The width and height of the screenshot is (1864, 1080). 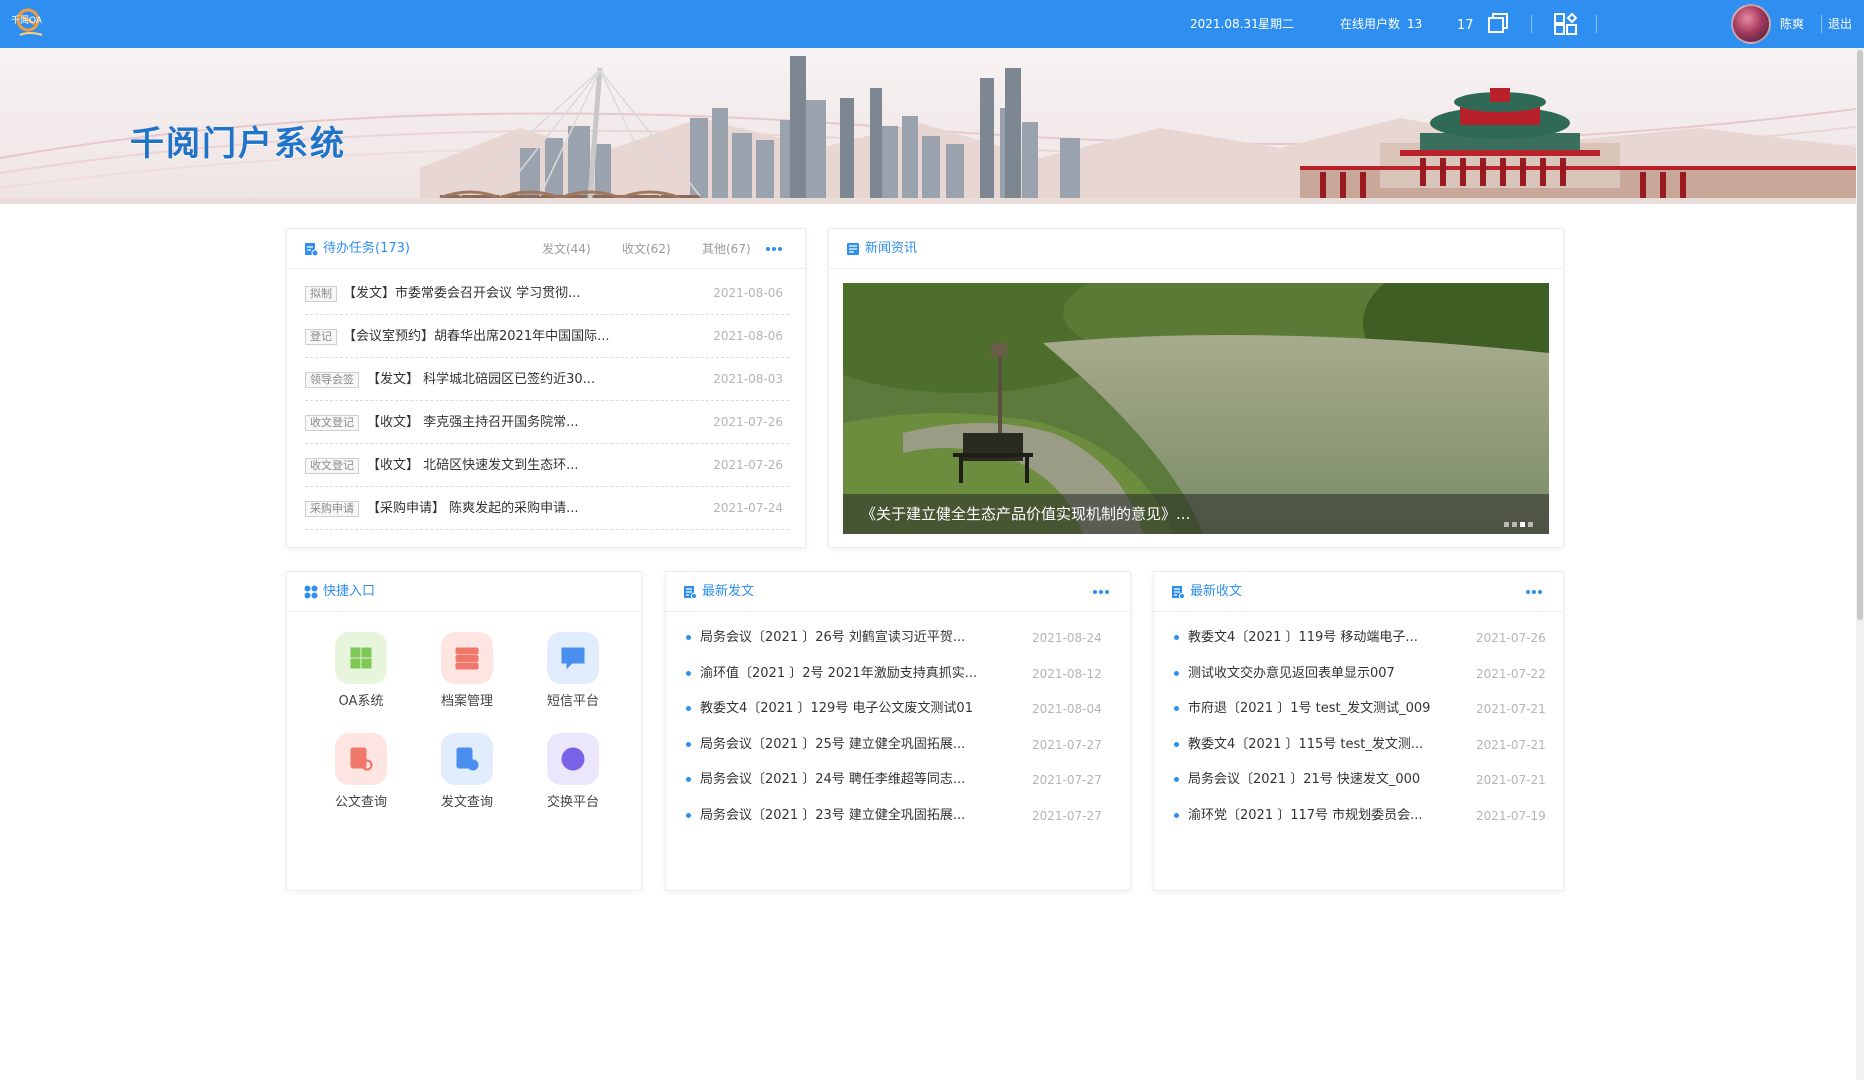 I want to click on doc-search-icon, so click(x=361, y=759).